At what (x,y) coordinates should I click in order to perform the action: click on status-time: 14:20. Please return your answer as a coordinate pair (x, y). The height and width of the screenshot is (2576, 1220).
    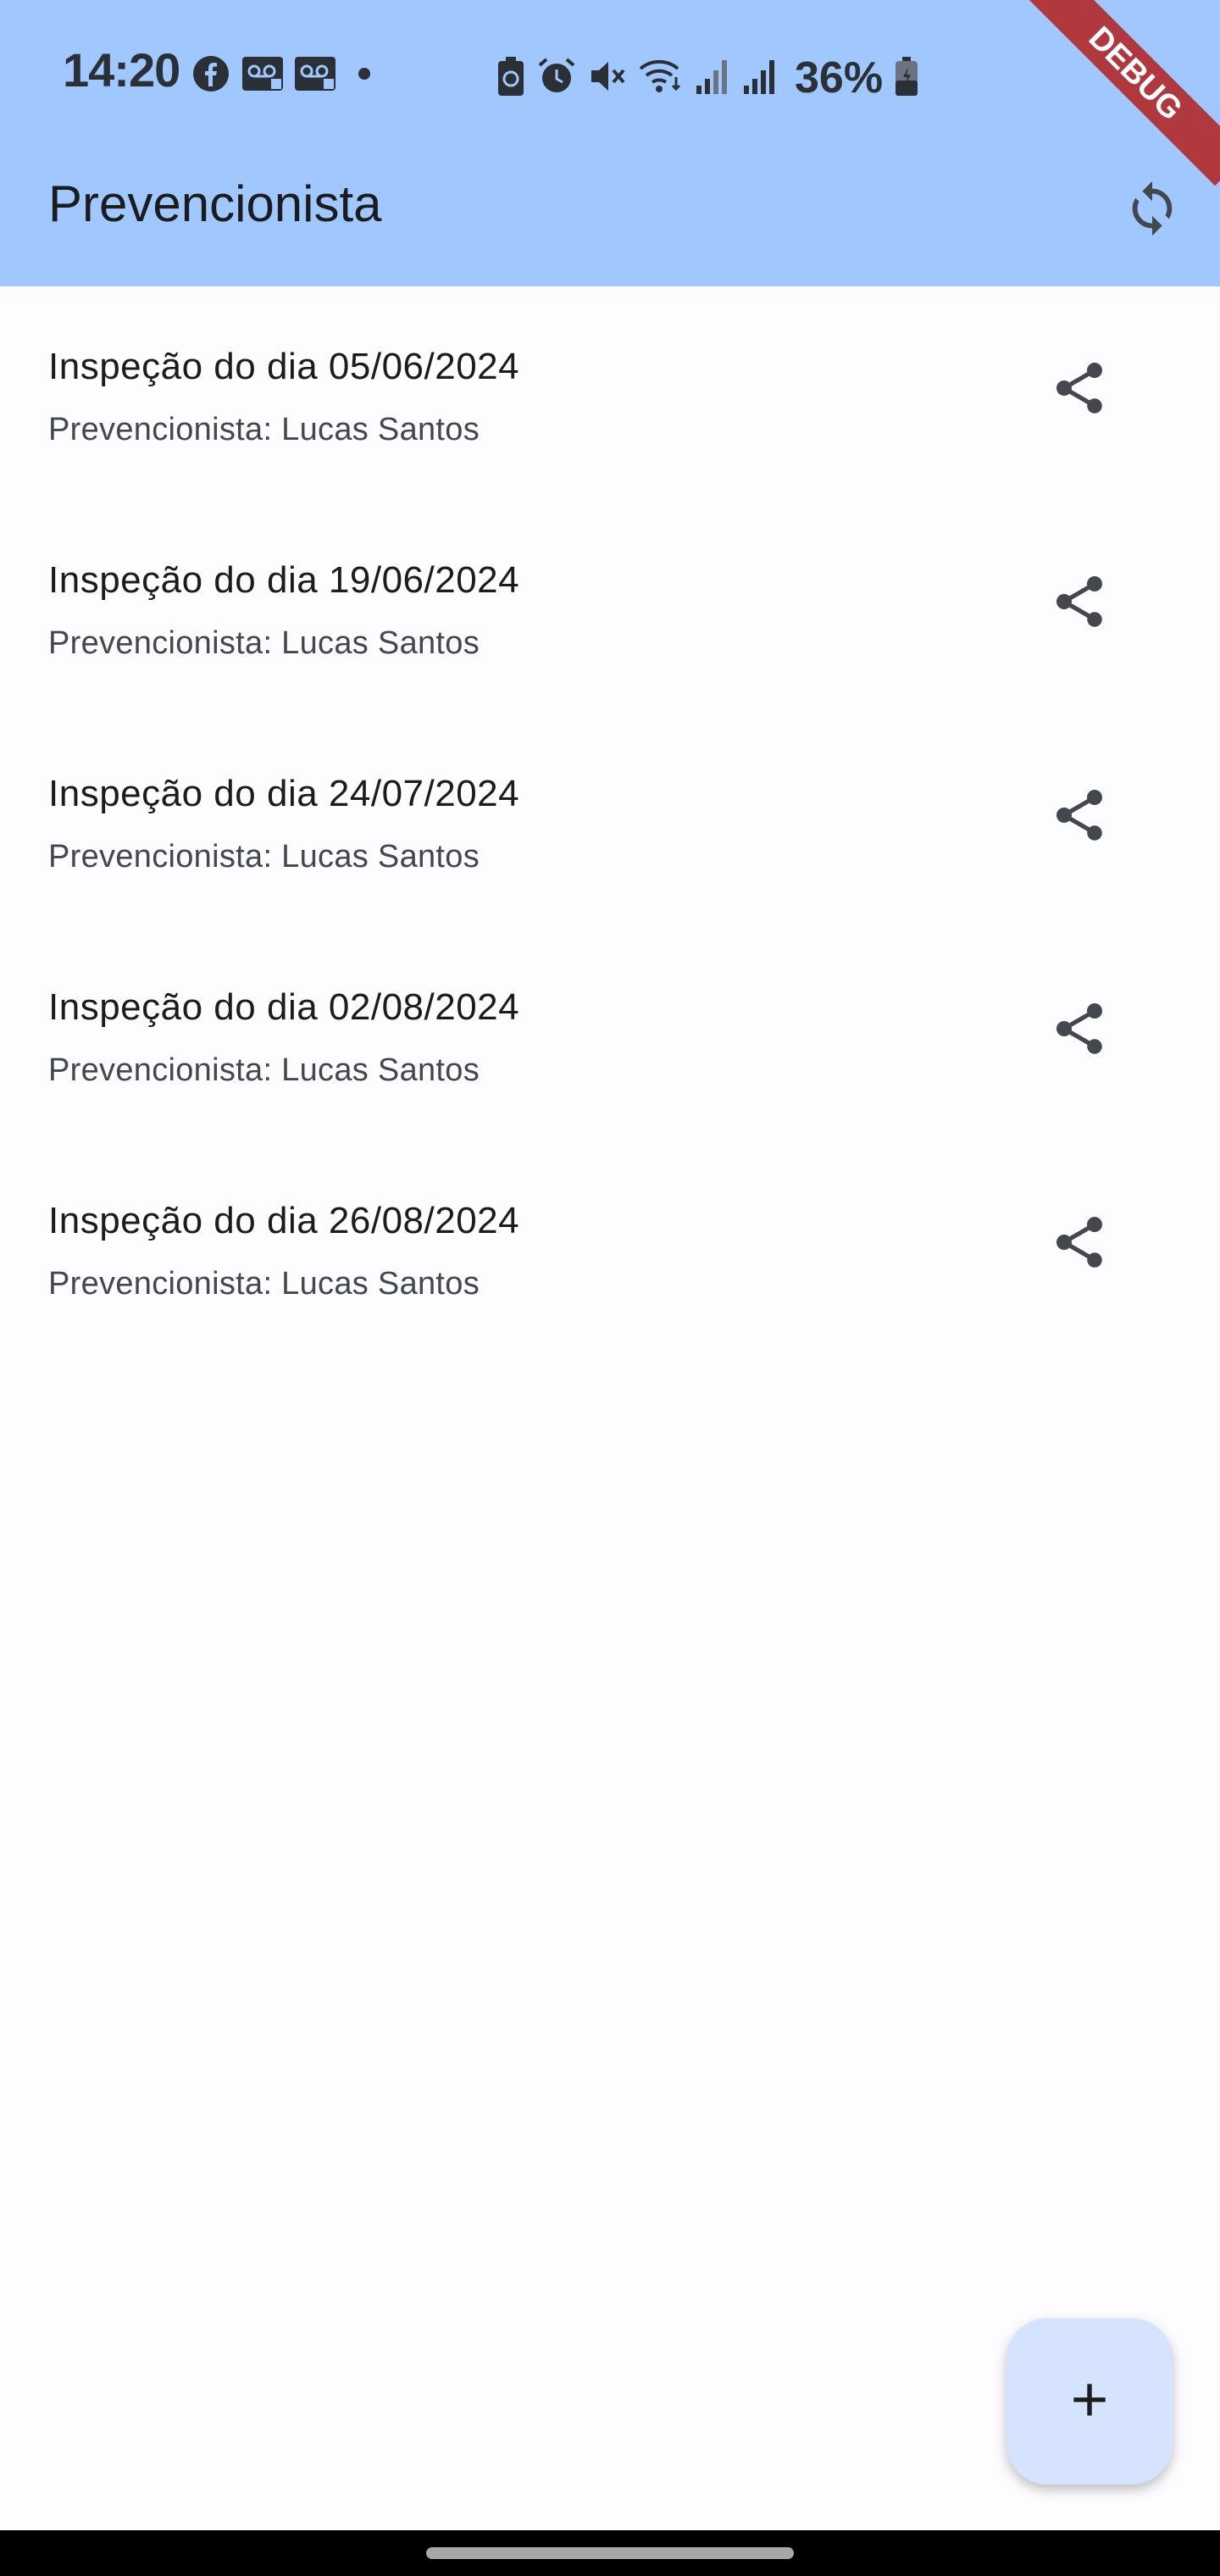
    Looking at the image, I should click on (121, 70).